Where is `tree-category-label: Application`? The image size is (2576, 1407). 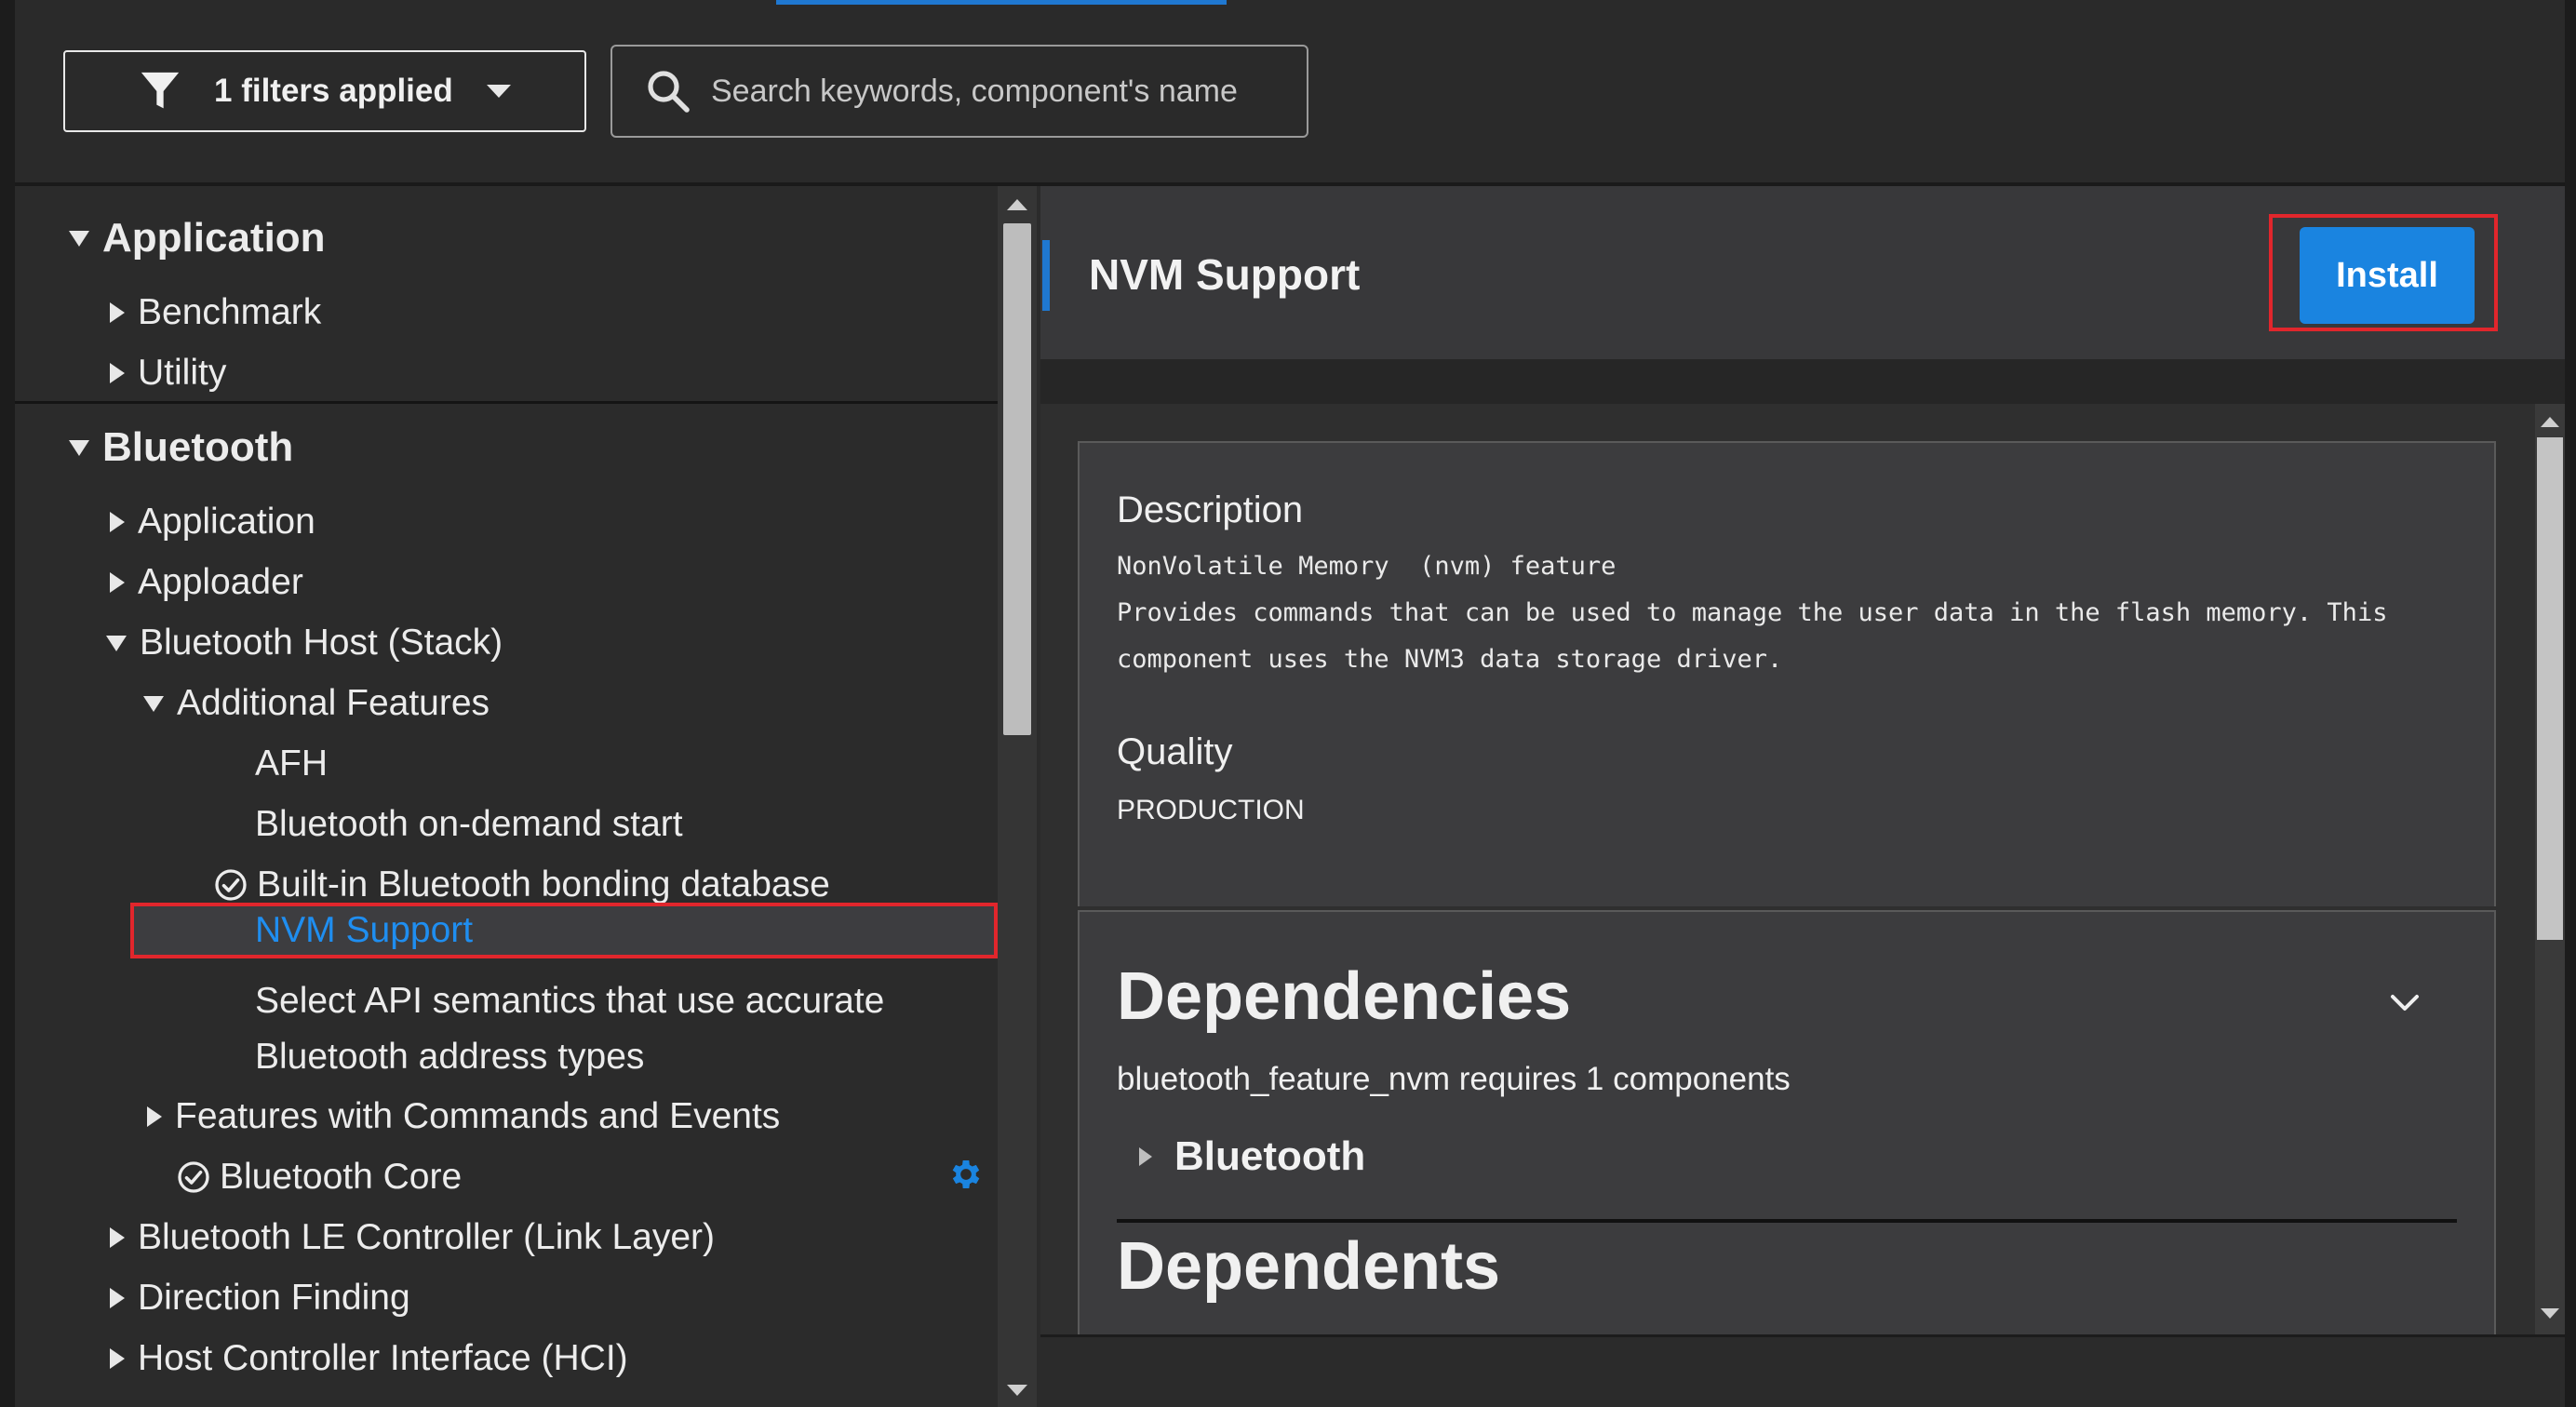 tree-category-label: Application is located at coordinates (214, 238).